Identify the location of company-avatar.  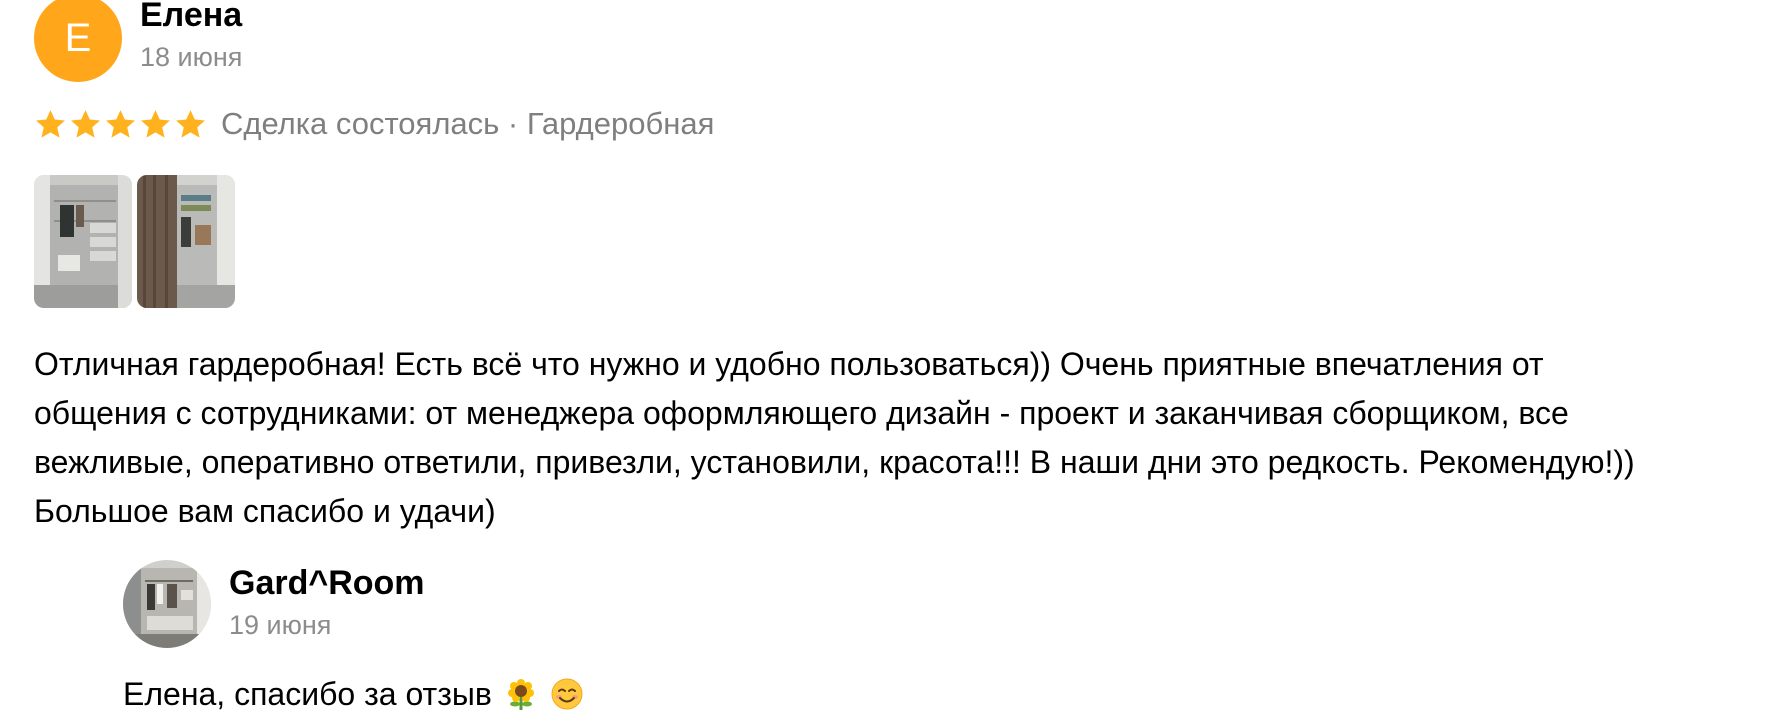
(167, 604).